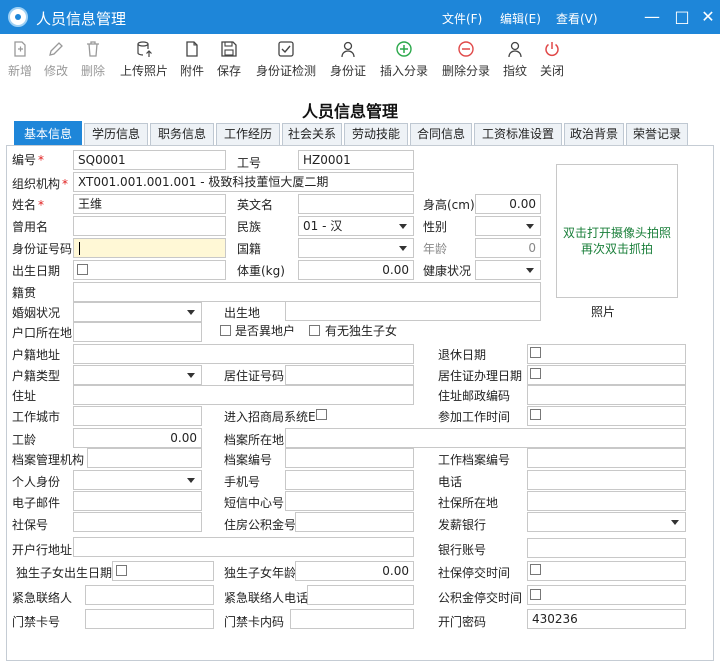 This screenshot has height=666, width=720. What do you see at coordinates (535, 352) in the screenshot?
I see `retire-date-checkbox` at bounding box center [535, 352].